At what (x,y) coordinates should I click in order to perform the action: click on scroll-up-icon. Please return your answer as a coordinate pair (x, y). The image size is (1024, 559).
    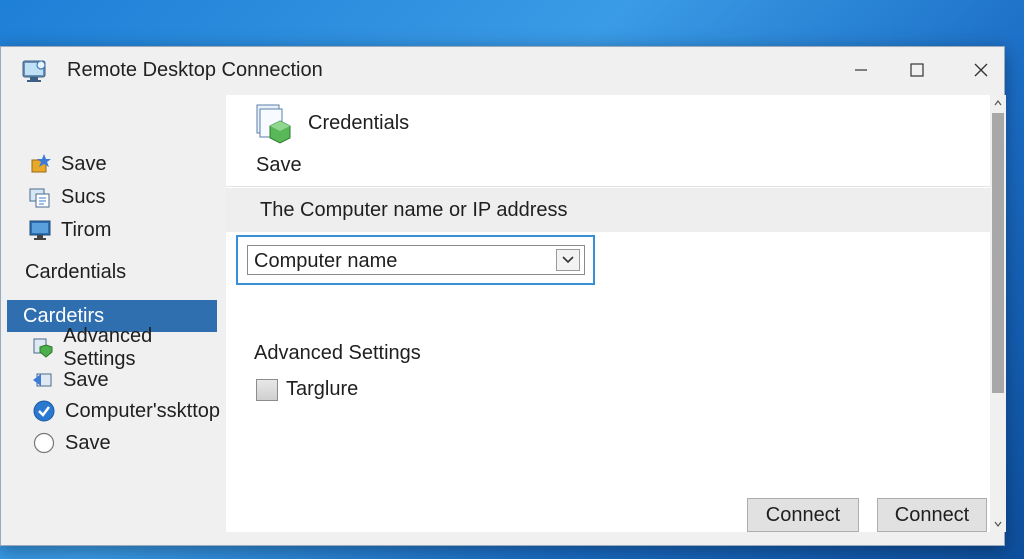
    Looking at the image, I should click on (998, 103).